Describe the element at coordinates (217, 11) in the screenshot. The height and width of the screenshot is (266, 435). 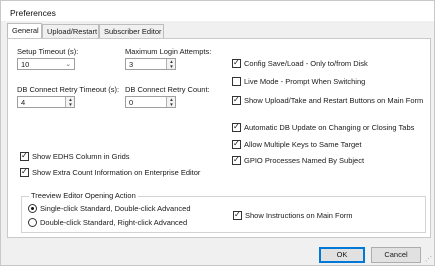
I see `title-bar: Preferences` at that location.